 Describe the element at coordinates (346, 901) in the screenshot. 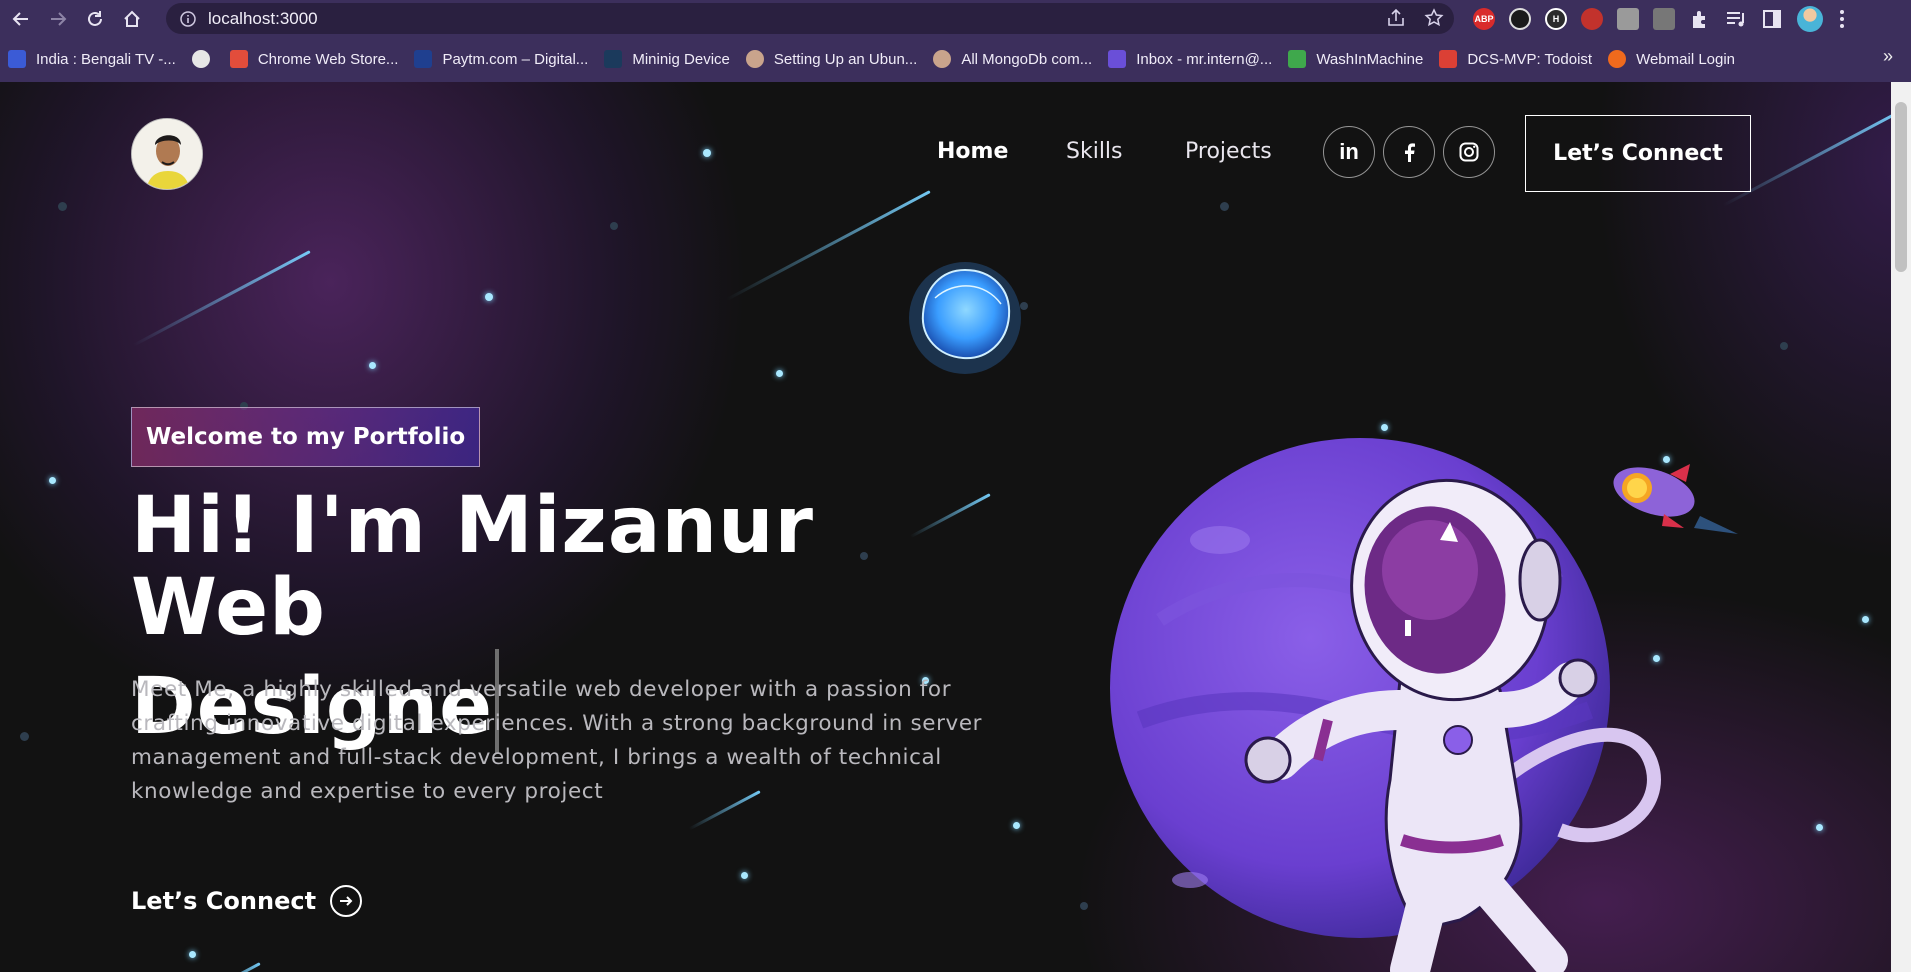

I see `arrow-circle-right-icon` at that location.